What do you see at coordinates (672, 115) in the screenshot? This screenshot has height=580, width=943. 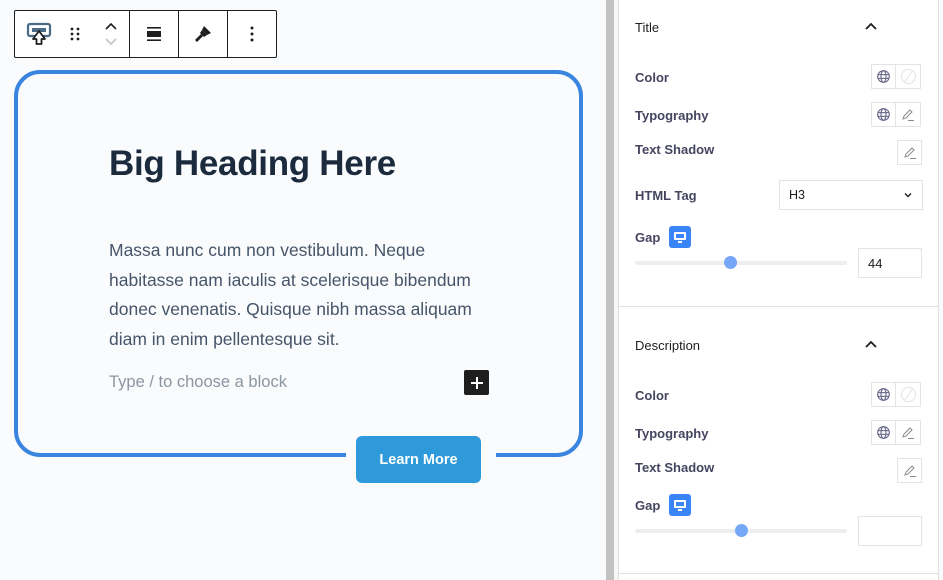 I see `title-typography-label: Typography` at bounding box center [672, 115].